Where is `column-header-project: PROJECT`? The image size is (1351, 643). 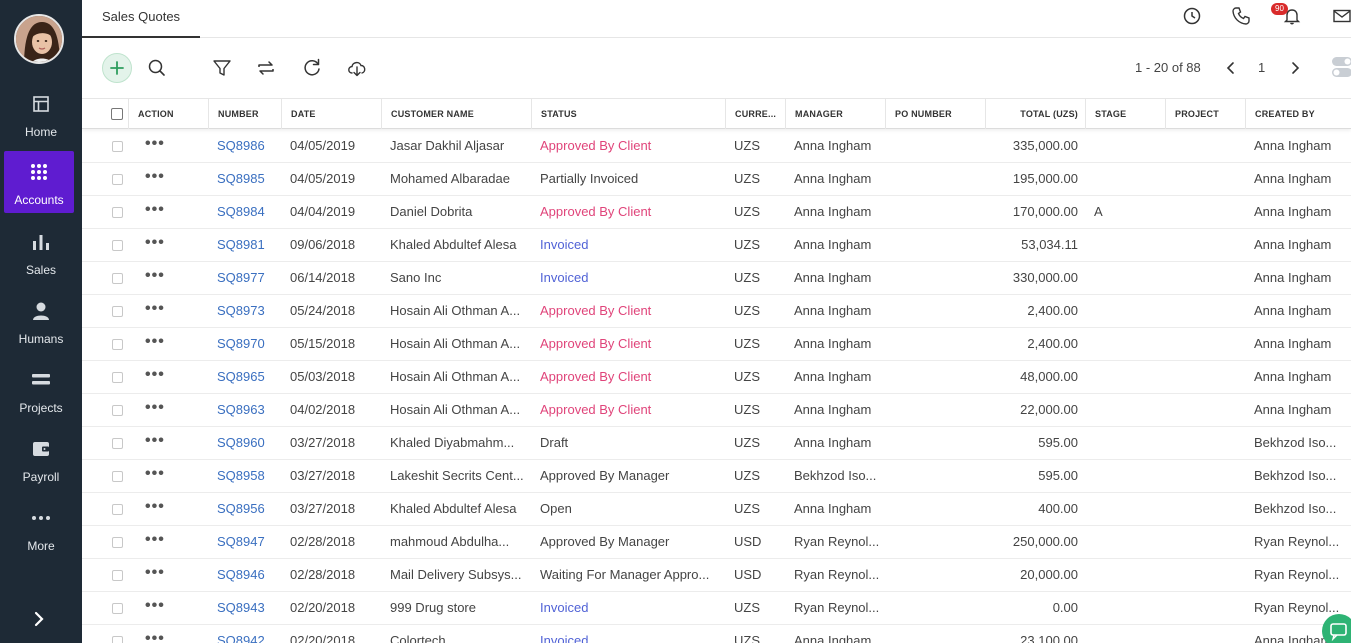
column-header-project: PROJECT is located at coordinates (1205, 114).